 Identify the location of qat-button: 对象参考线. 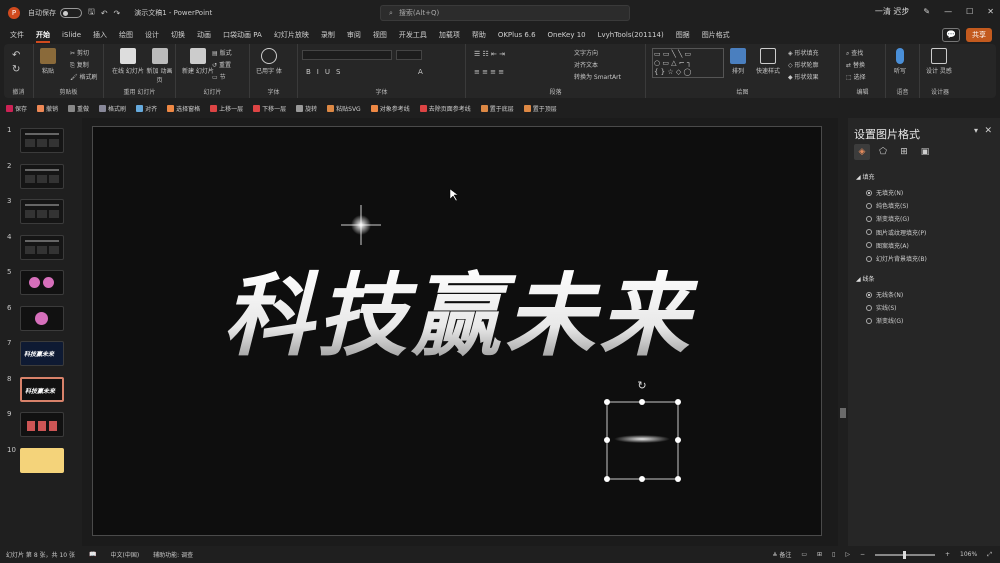
(390, 108).